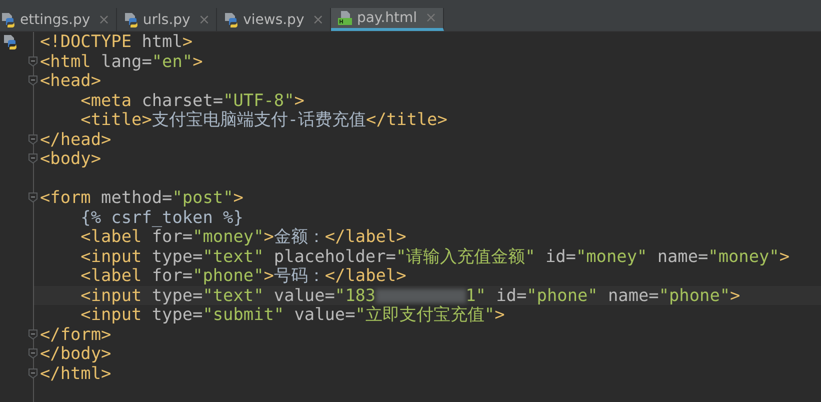  Describe the element at coordinates (58, 19) in the screenshot. I see `editor-tab: ettings.py ×` at that location.